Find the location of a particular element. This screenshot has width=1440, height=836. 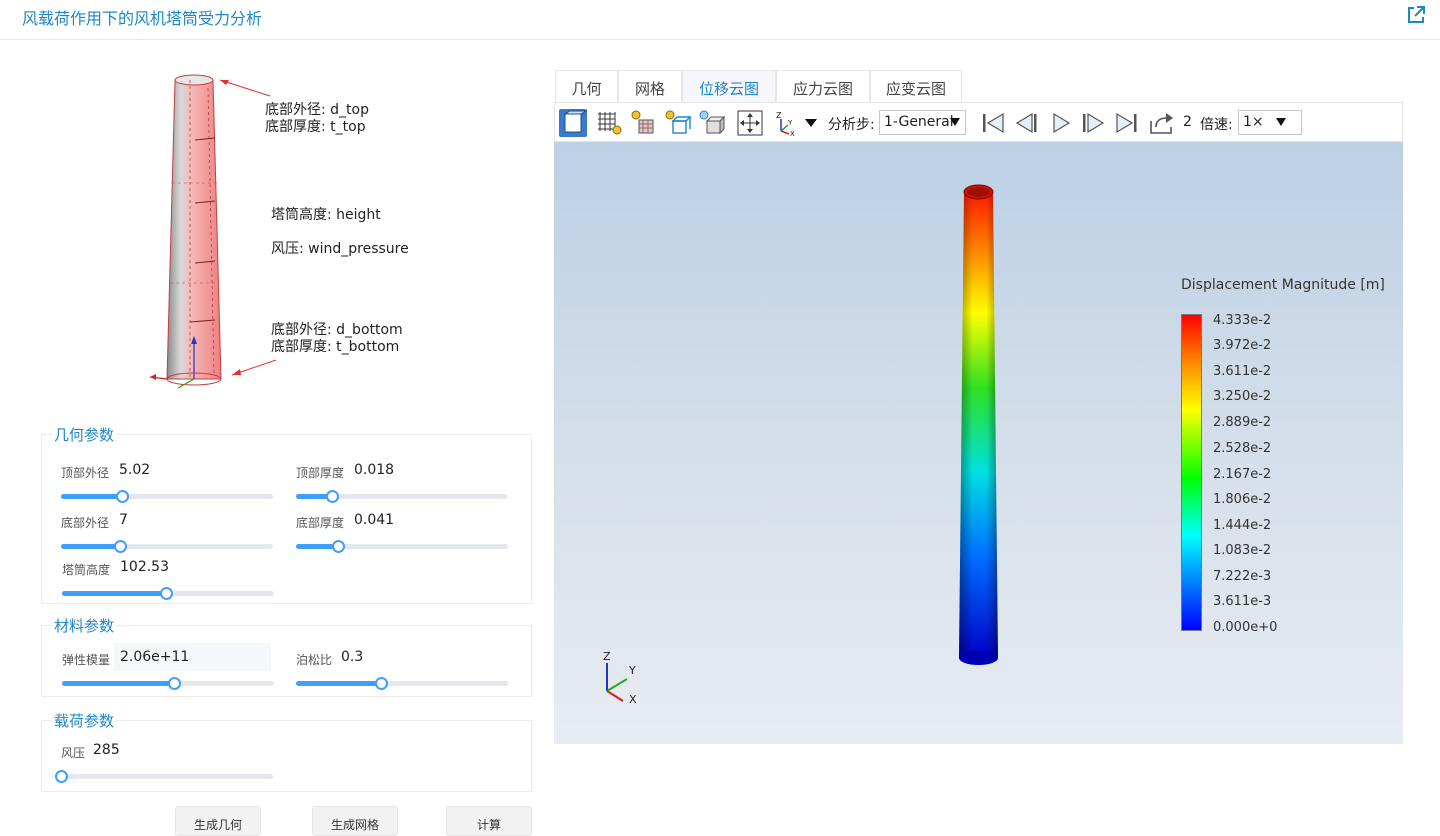

bottom-diameter-input: 7 is located at coordinates (123, 520).